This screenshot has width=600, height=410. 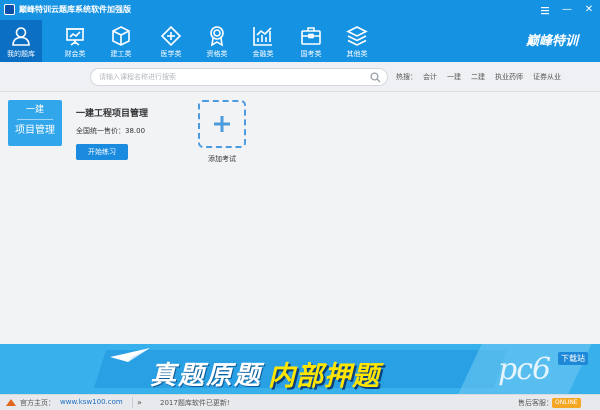 I want to click on exam-title: 一建工程项目管理, so click(x=112, y=114).